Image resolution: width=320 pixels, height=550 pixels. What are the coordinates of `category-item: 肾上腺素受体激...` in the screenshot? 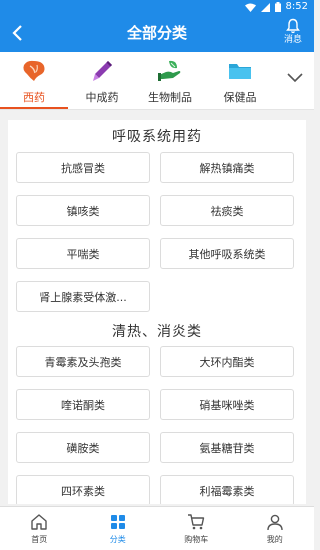 It's located at (83, 296).